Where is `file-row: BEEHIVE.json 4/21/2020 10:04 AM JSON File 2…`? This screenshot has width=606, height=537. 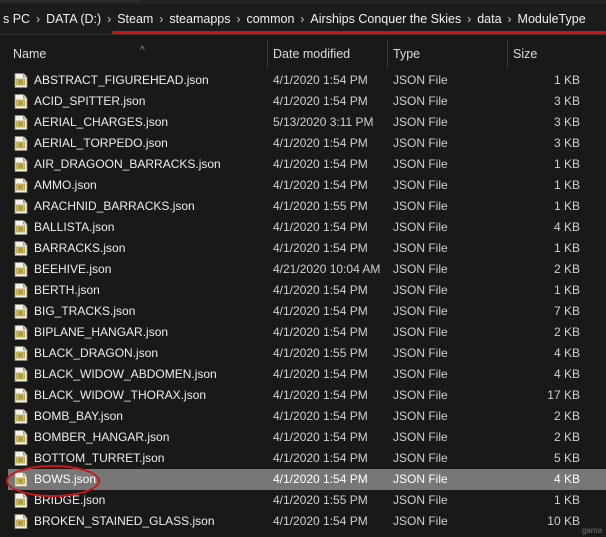 file-row: BEEHIVE.json 4/21/2020 10:04 AM JSON File 2… is located at coordinates (307, 269).